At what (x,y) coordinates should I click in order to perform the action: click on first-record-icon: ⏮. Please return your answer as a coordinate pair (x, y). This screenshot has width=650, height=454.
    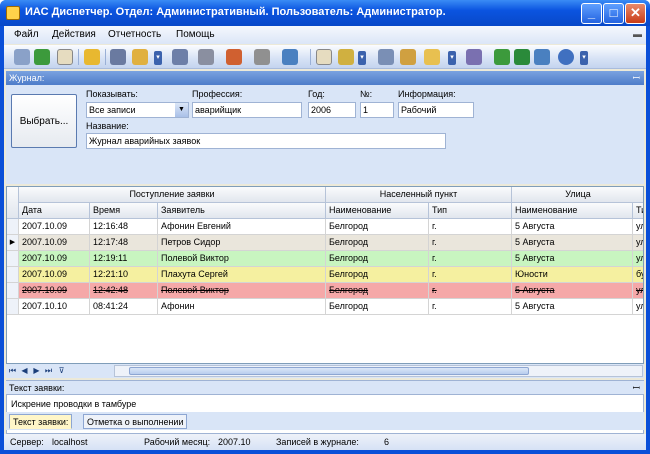
    Looking at the image, I should click on (12, 370).